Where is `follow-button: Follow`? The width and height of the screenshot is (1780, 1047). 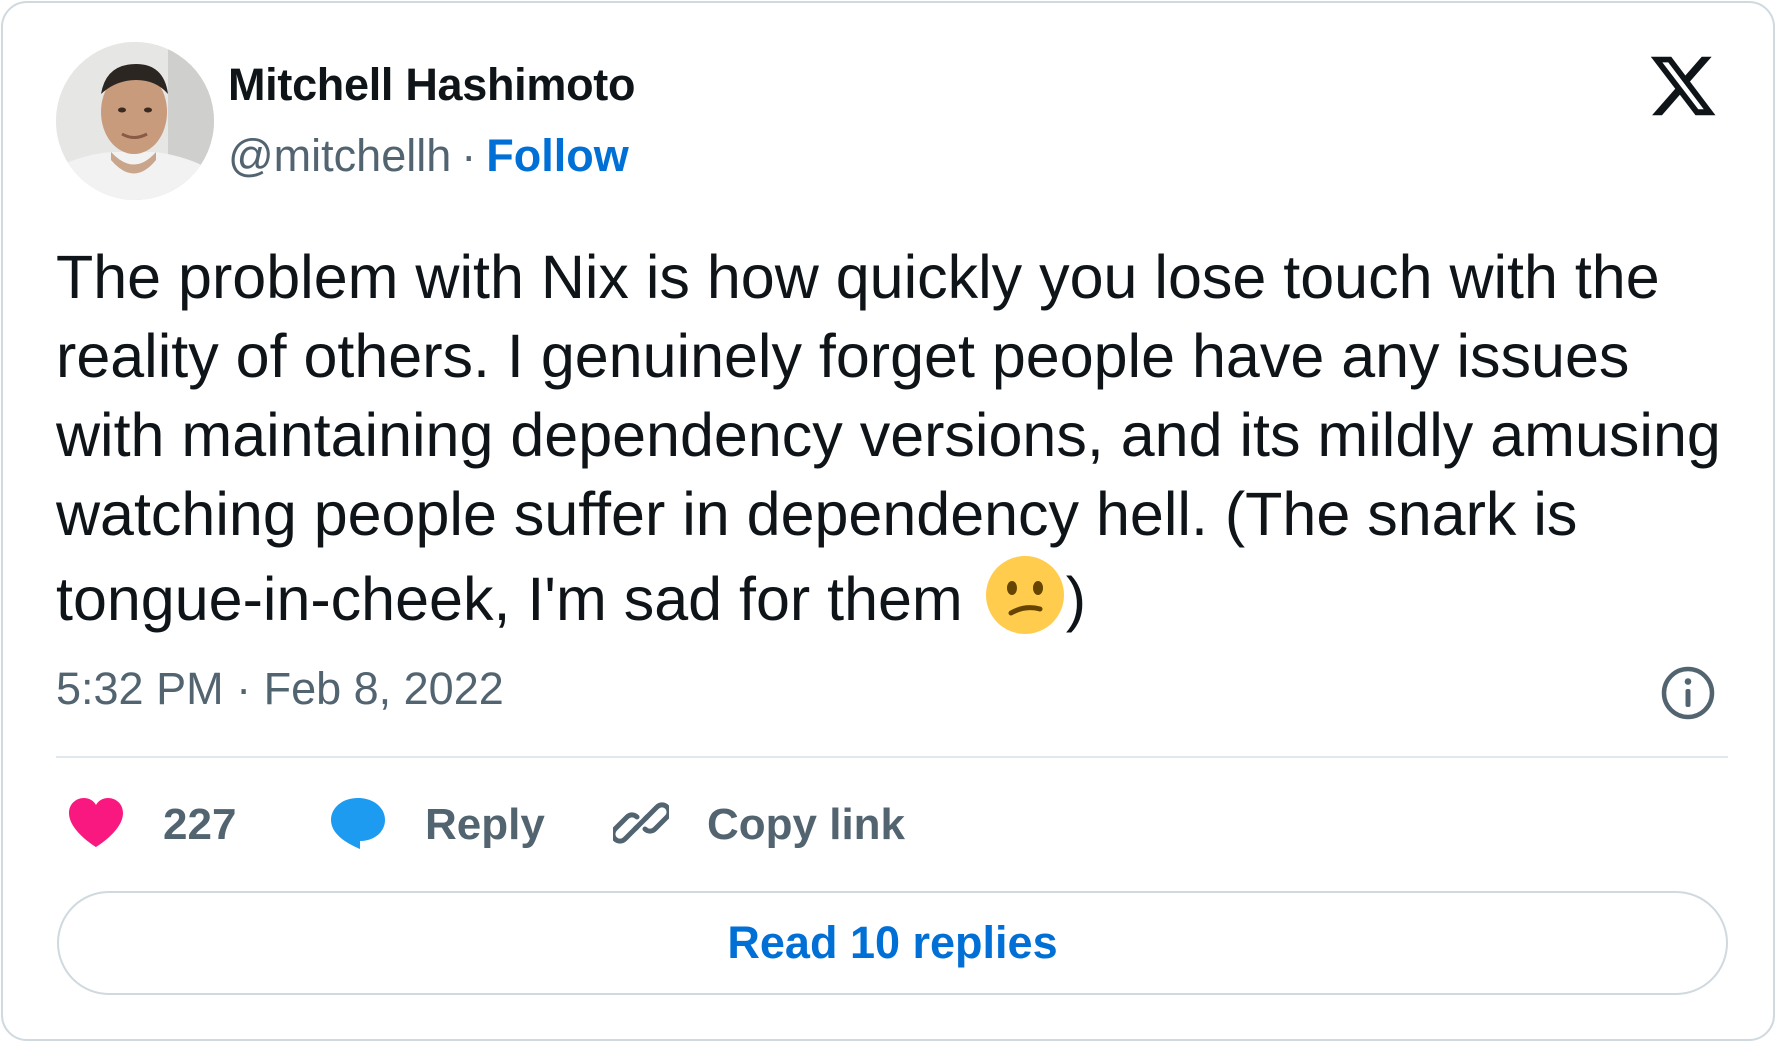
follow-button: Follow is located at coordinates (557, 155).